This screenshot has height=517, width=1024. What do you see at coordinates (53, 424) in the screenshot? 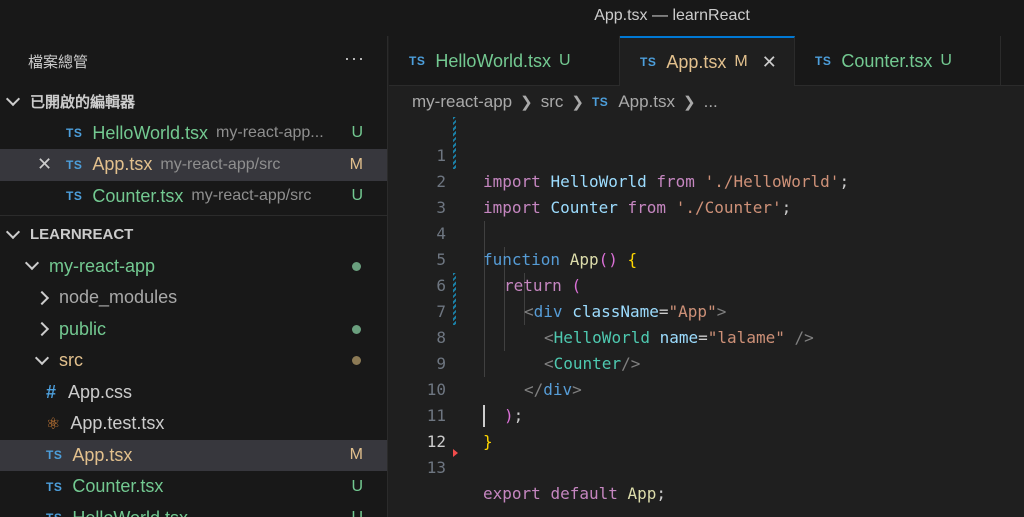
I see `react-icon: ⚛` at bounding box center [53, 424].